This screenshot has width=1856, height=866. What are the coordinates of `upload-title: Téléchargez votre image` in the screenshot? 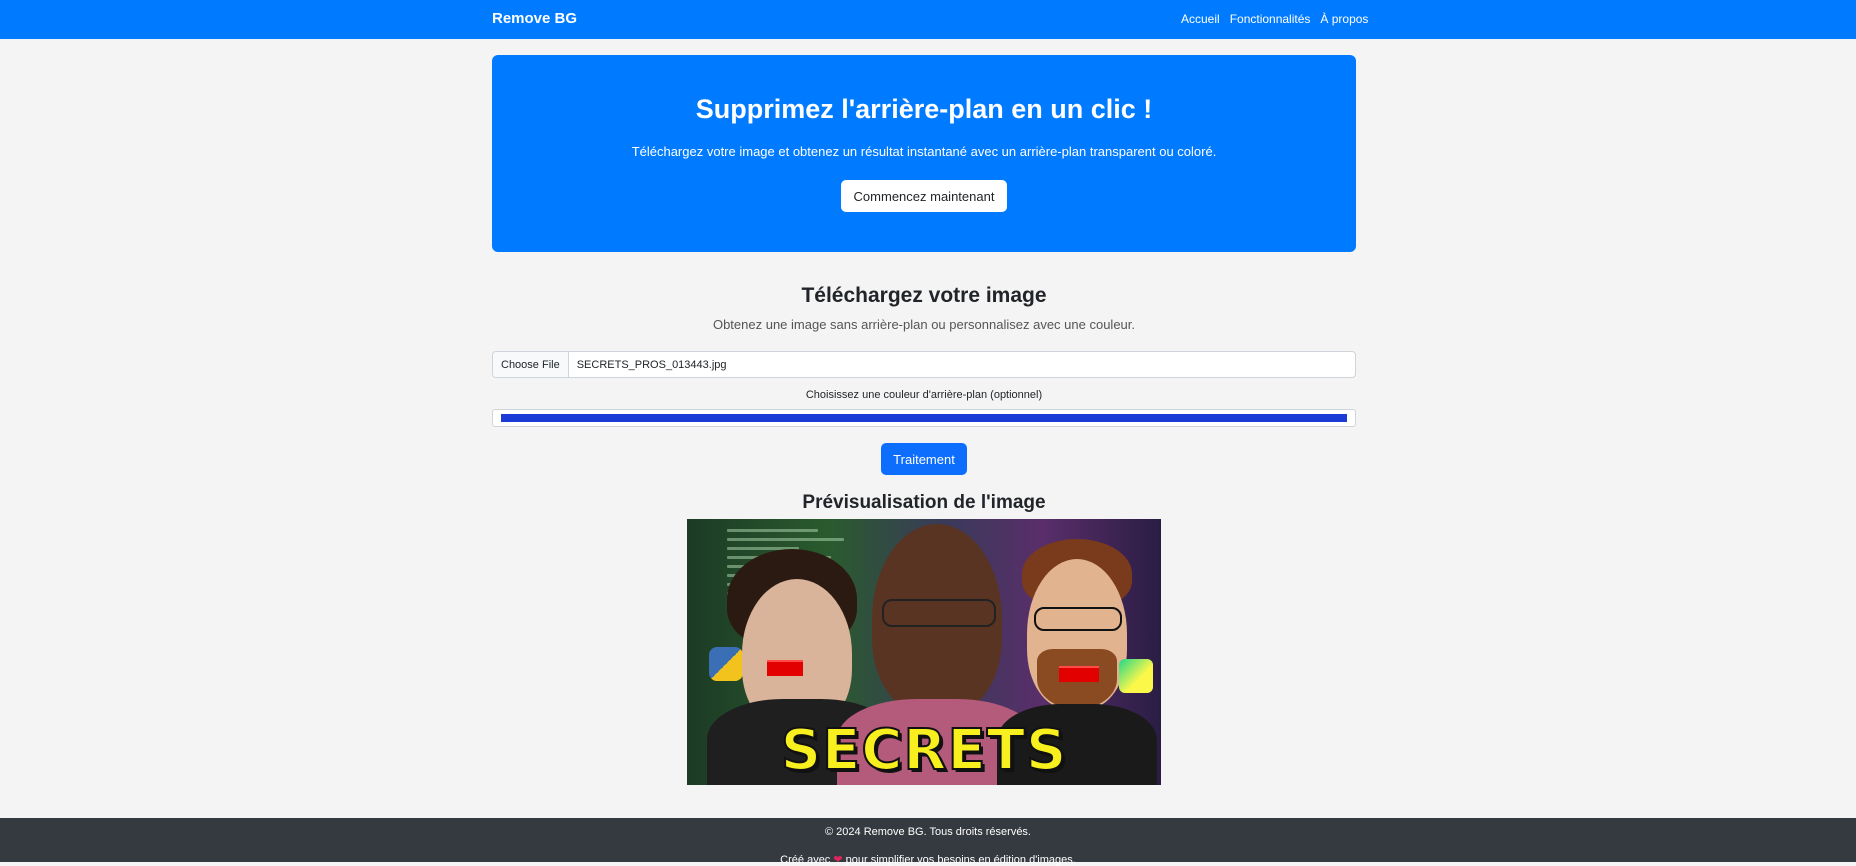 It's located at (924, 295).